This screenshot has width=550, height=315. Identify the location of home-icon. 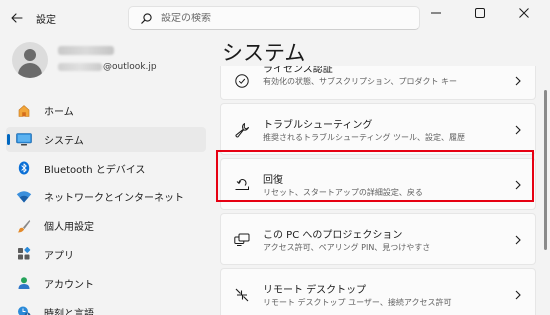
(24, 111).